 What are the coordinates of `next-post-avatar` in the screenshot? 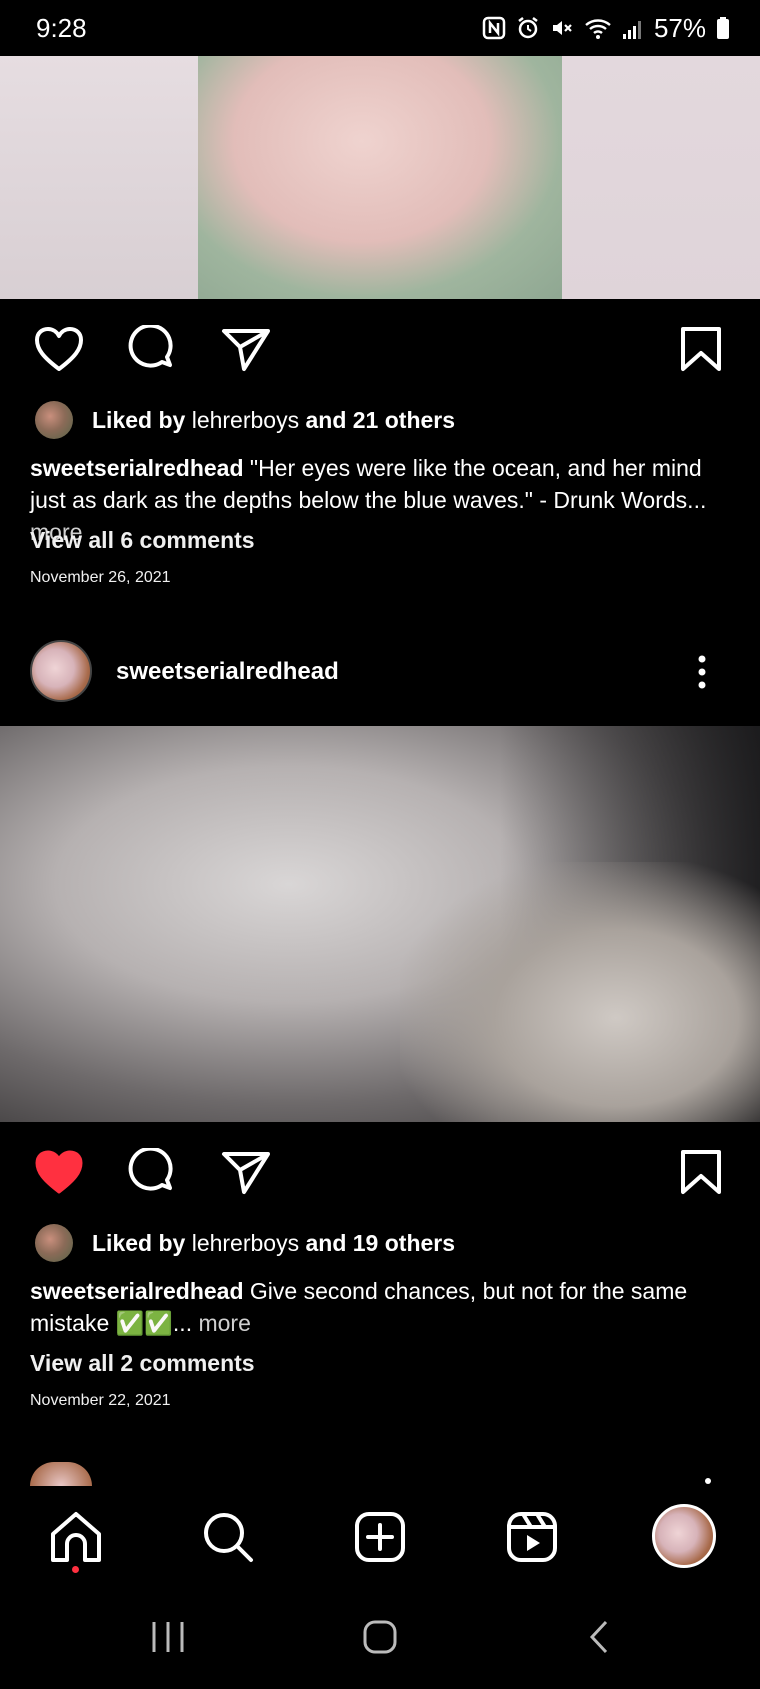 It's located at (61, 1474).